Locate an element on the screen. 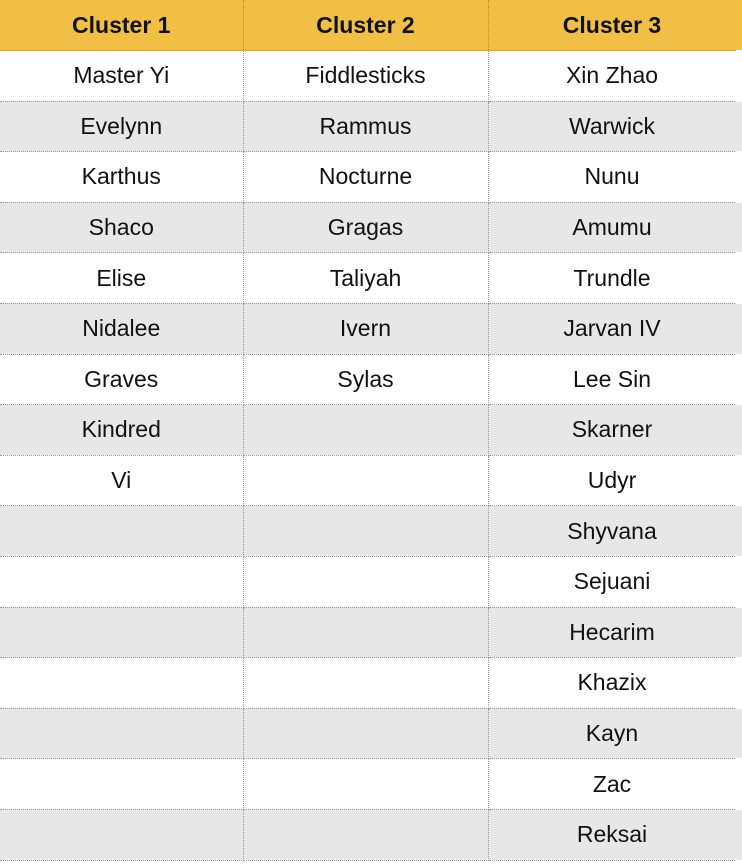 This screenshot has height=866, width=742. table-row: Master Yi Fiddlesticks Xin Zhao is located at coordinates (368, 76).